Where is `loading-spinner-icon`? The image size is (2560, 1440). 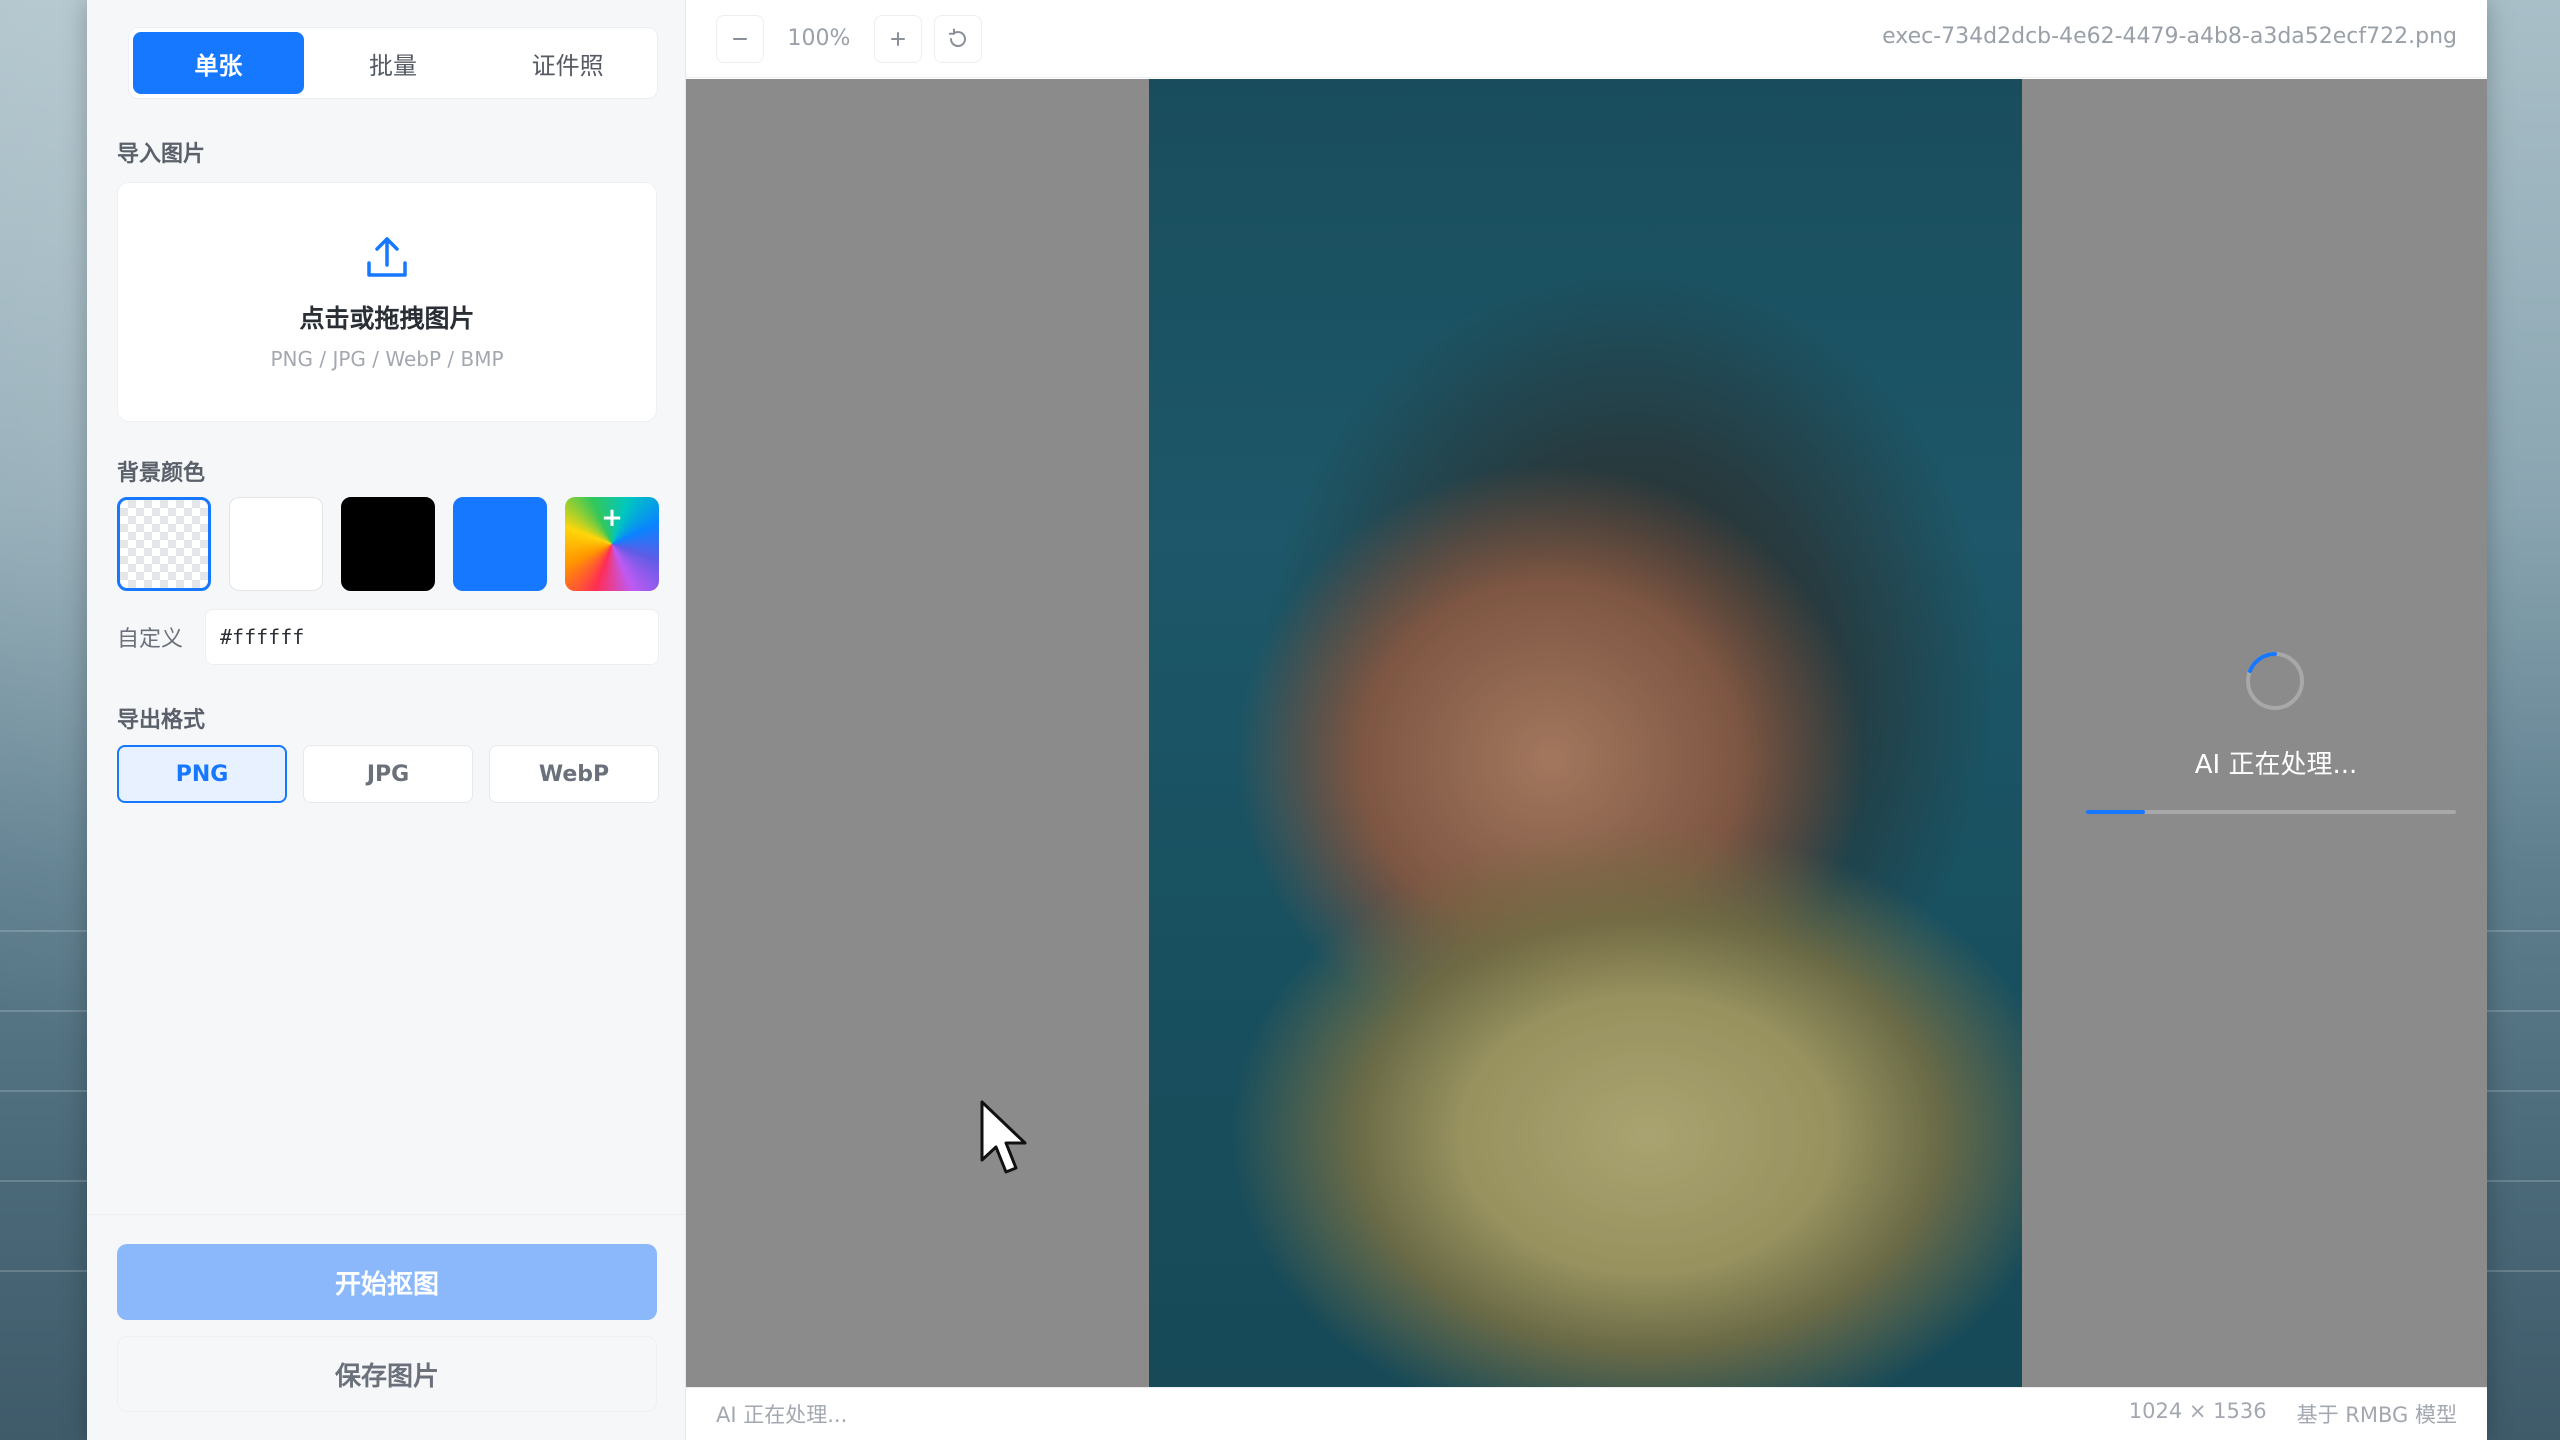 loading-spinner-icon is located at coordinates (2275, 681).